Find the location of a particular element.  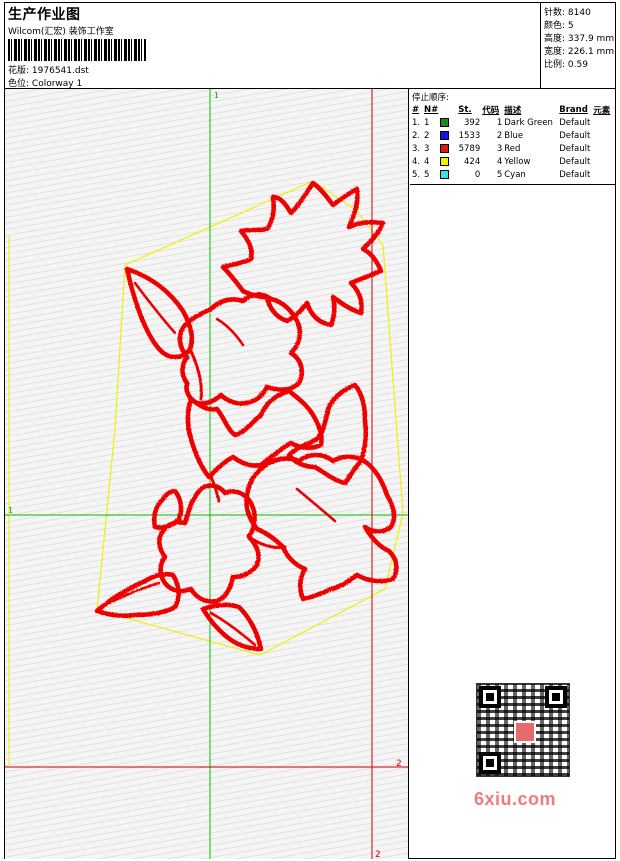

stat-width: 宽度: 226.1 mm is located at coordinates (579, 52).